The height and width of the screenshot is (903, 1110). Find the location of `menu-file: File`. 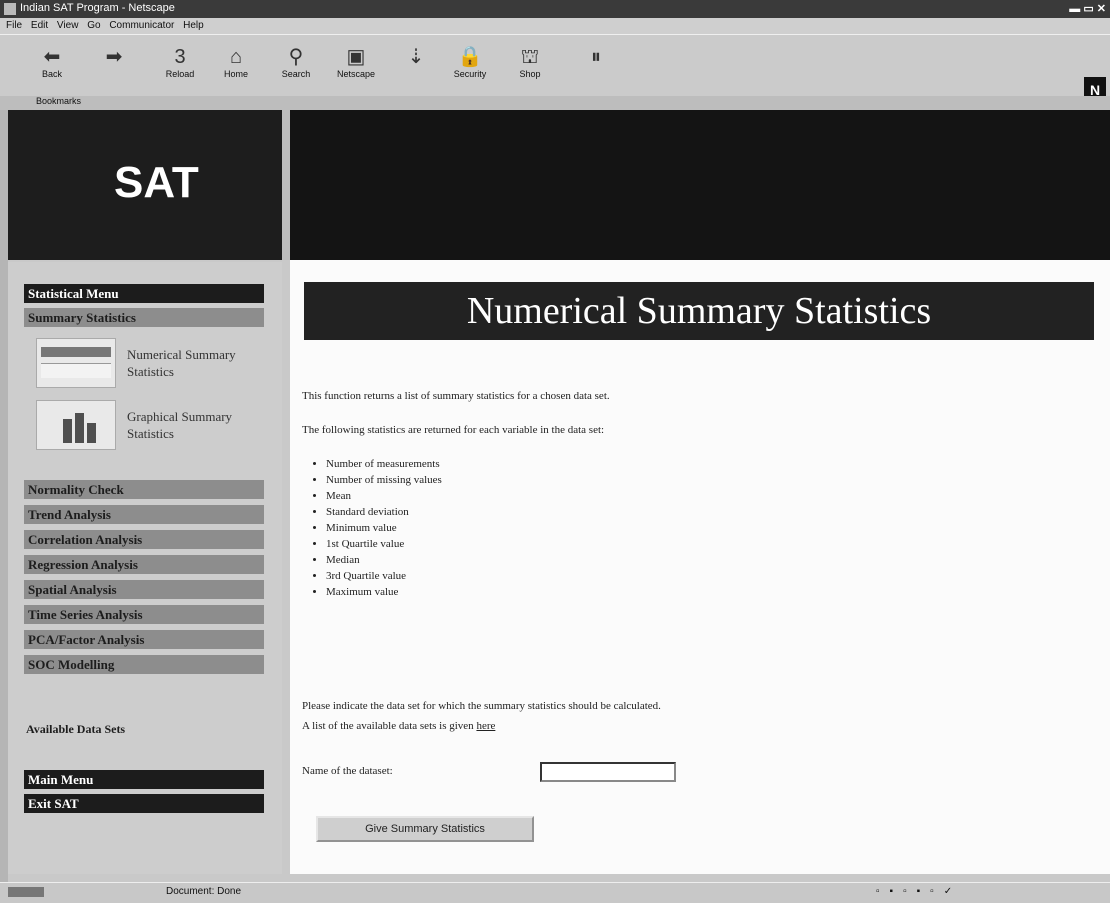

menu-file: File is located at coordinates (14, 25).